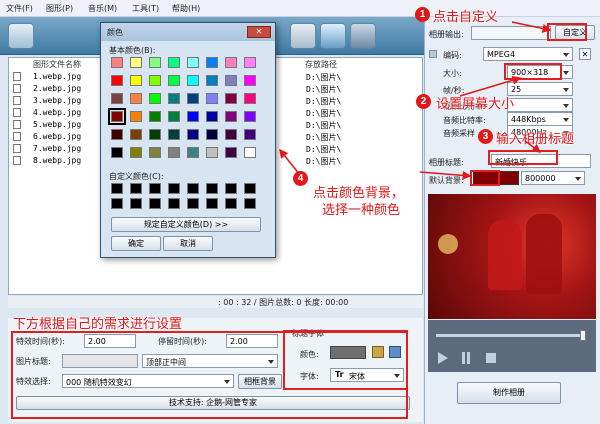 This screenshot has width=600, height=424. Describe the element at coordinates (290, 162) in the screenshot. I see `arrow-4b` at that location.